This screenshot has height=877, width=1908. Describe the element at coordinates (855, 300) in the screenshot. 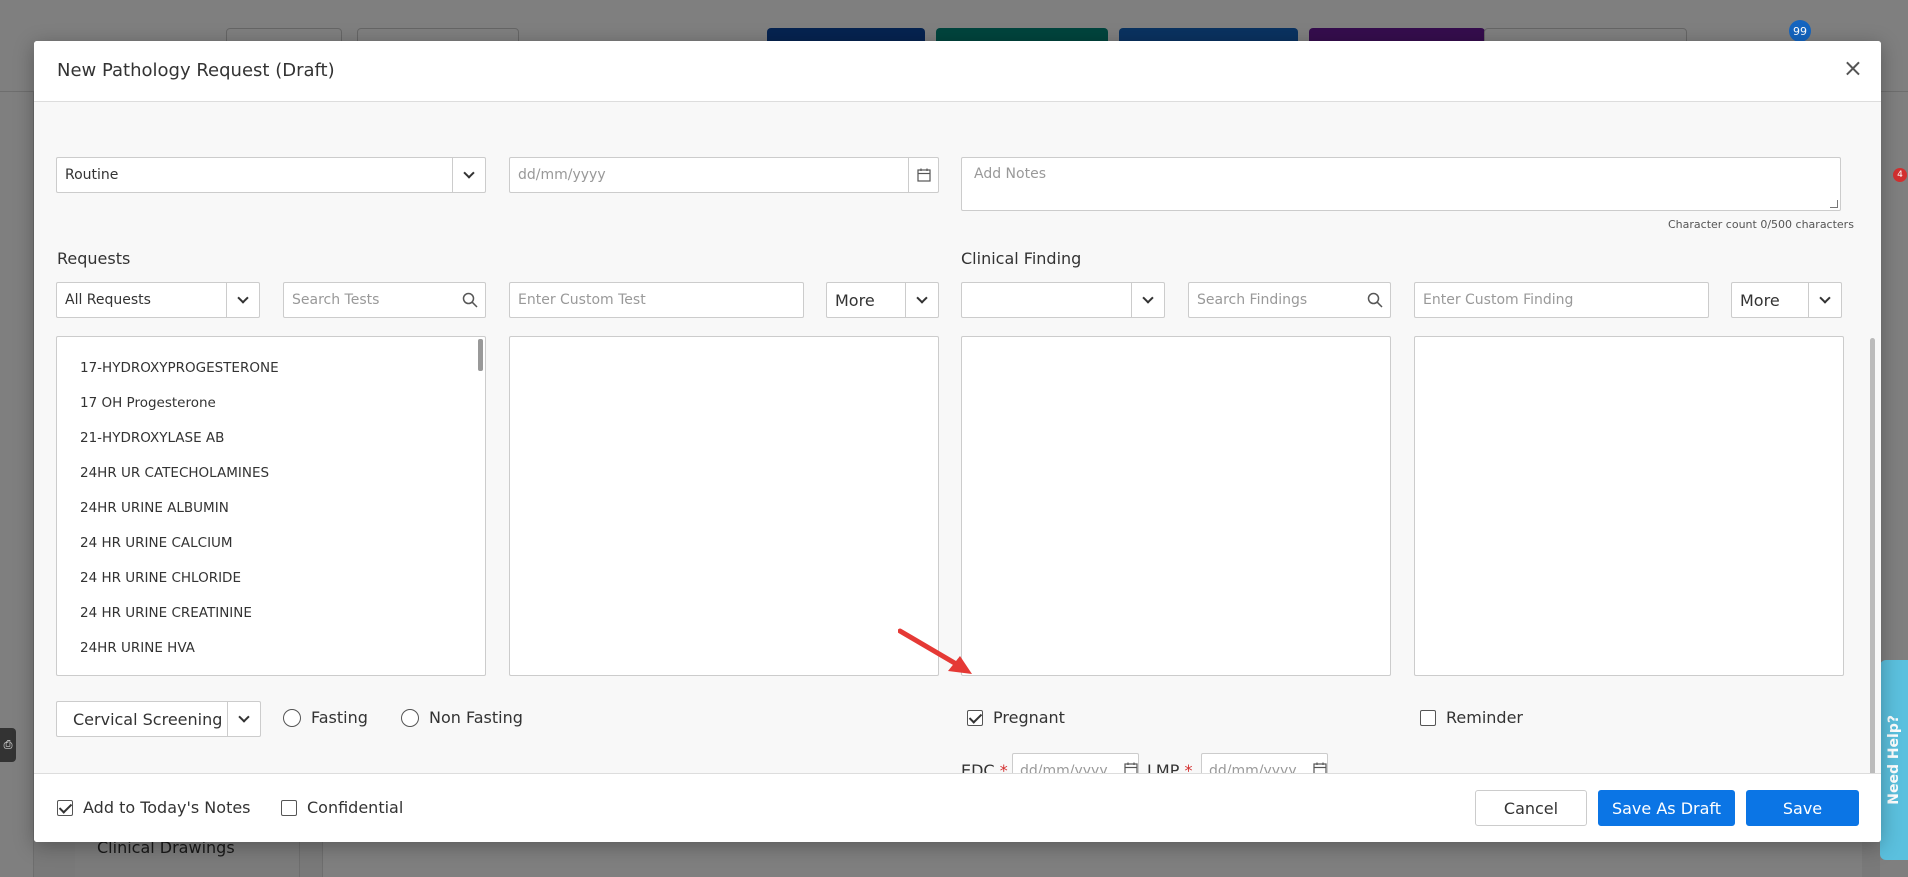

I see `requests-more-label: More` at that location.